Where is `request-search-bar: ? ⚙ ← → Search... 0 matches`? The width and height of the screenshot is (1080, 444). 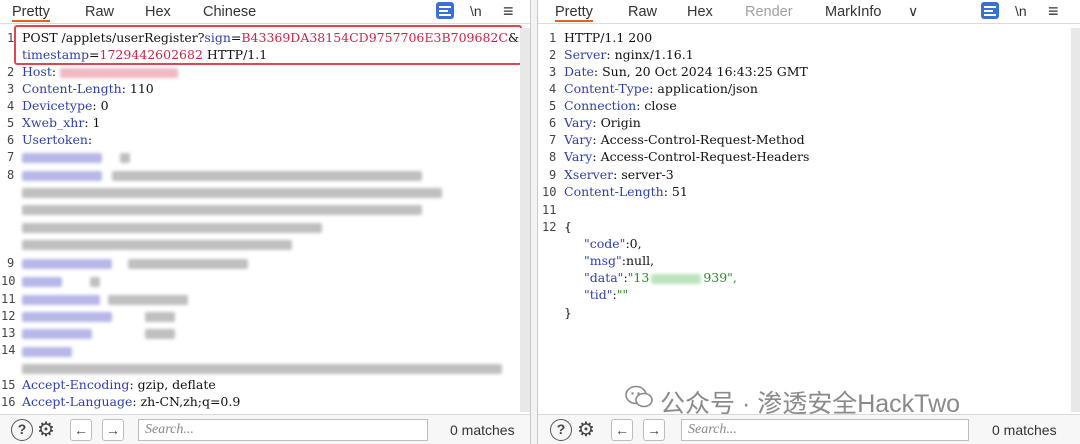 request-search-bar: ? ⚙ ← → Search... 0 matches is located at coordinates (265, 429).